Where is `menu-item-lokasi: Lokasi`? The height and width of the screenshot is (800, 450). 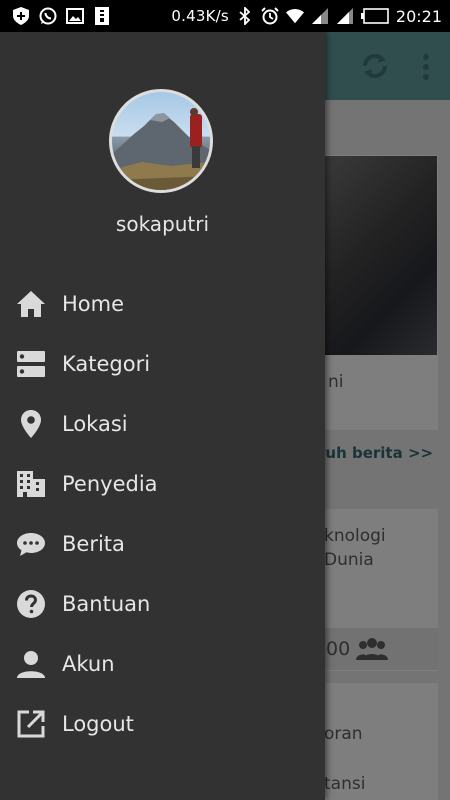
menu-item-lokasi: Lokasi is located at coordinates (162, 424).